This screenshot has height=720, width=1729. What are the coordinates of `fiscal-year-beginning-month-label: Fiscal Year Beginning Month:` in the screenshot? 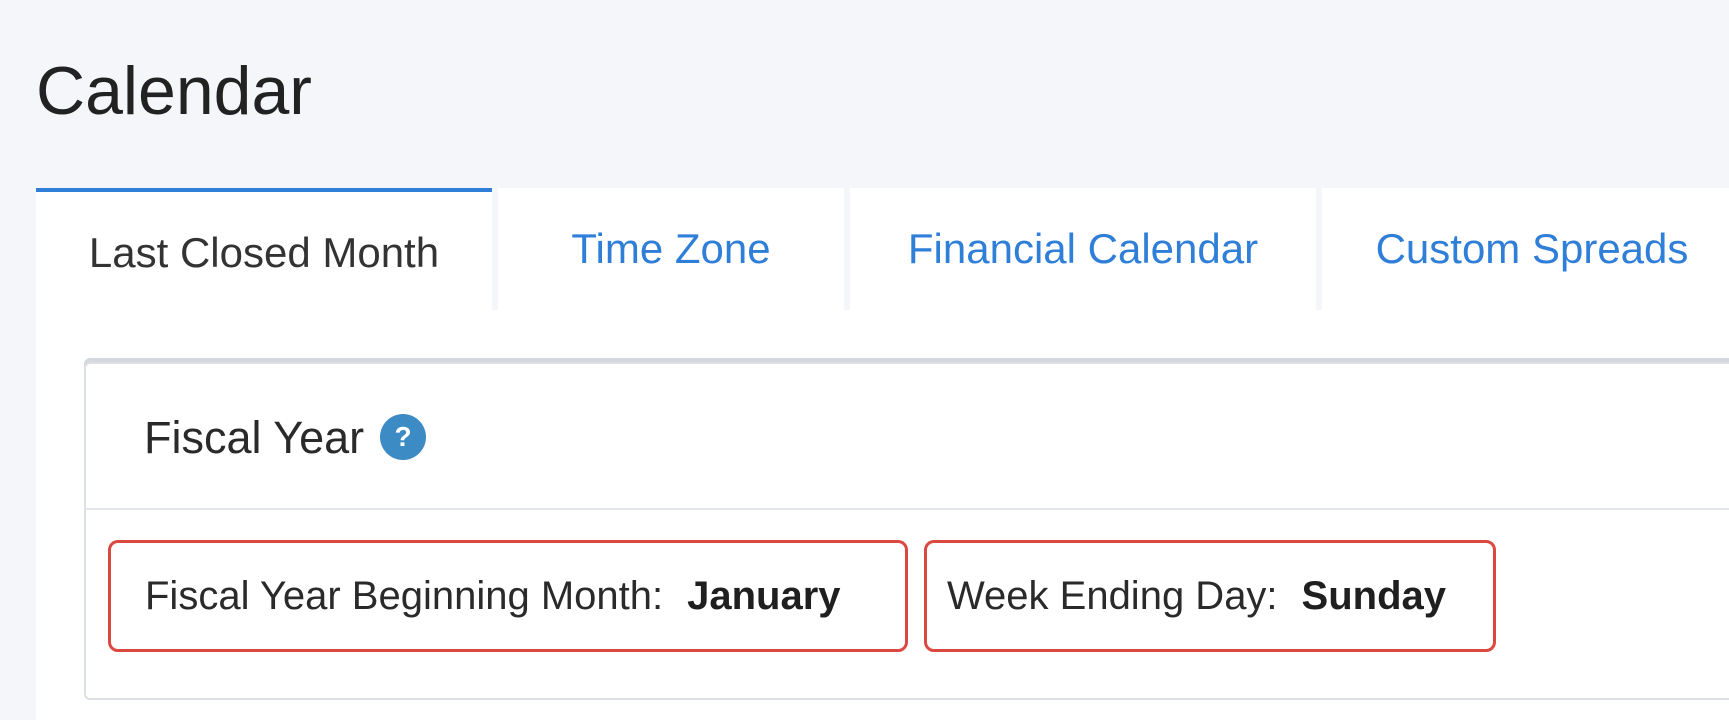 It's located at (404, 595).